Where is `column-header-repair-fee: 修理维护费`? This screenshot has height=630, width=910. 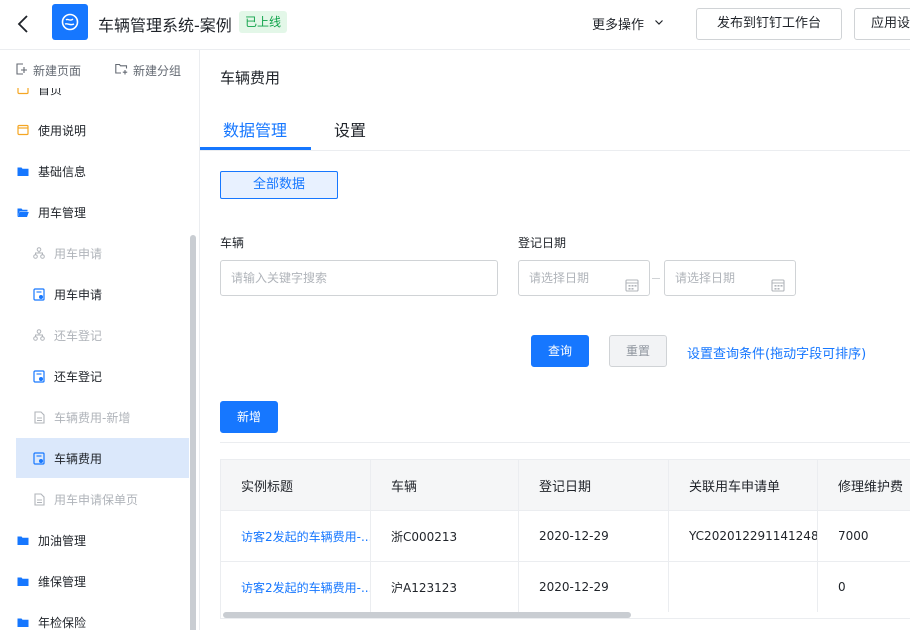 column-header-repair-fee: 修理维护费 is located at coordinates (864, 485).